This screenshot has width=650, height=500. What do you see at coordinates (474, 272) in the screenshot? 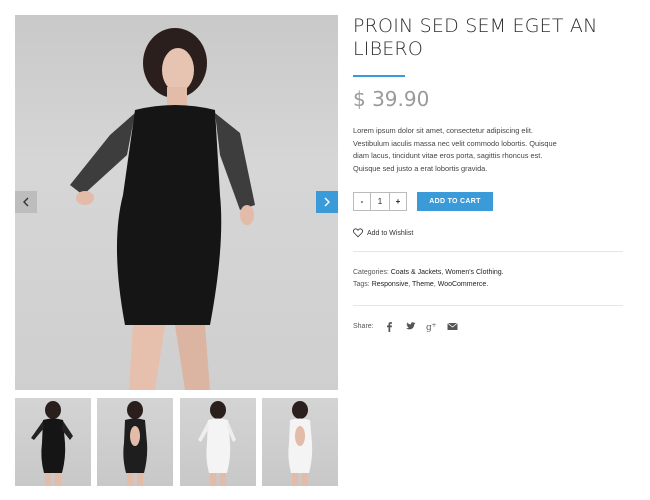
I see `category-link-womens: Women's Clothing.` at bounding box center [474, 272].